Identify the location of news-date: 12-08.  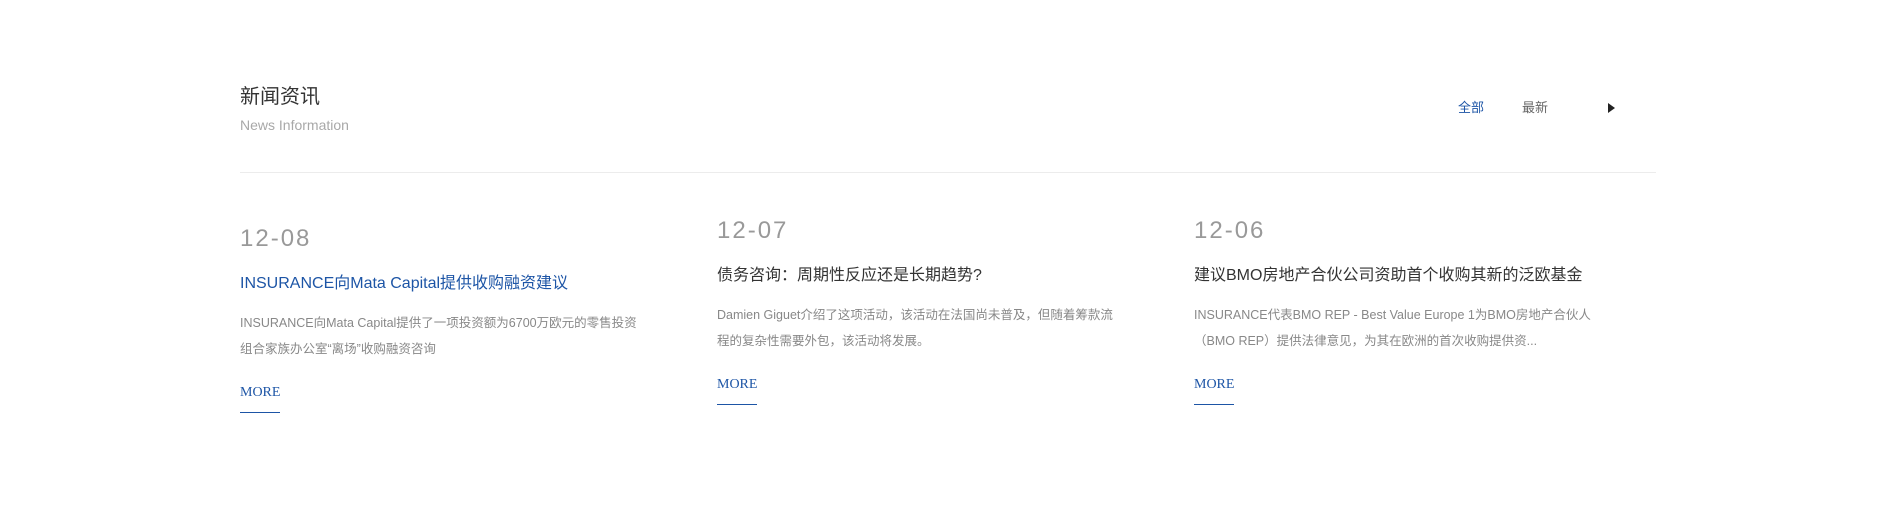
(276, 238).